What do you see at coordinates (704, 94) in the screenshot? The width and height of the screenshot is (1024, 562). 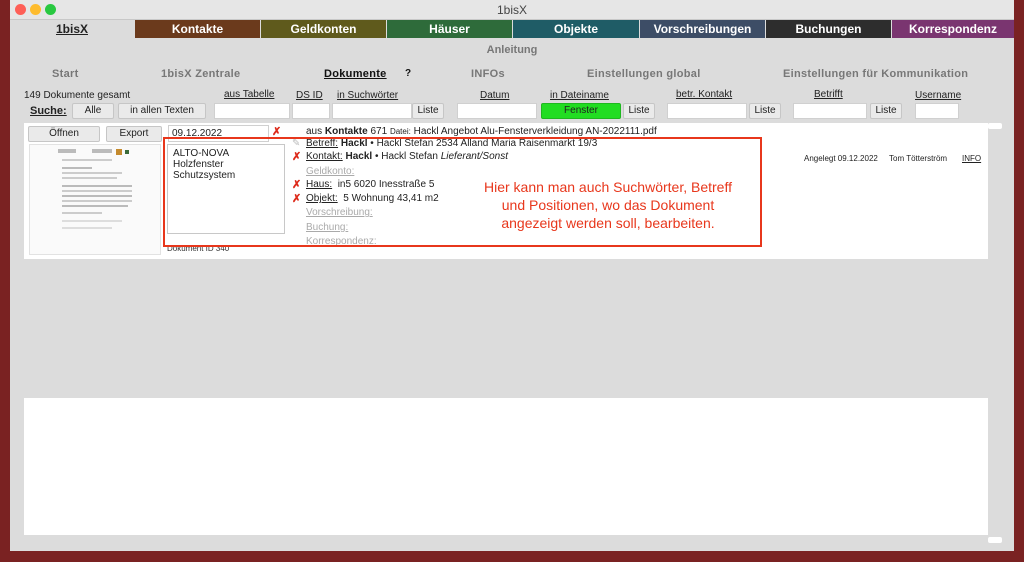 I see `filter-betr-kontakt-label: betr. Kontakt` at bounding box center [704, 94].